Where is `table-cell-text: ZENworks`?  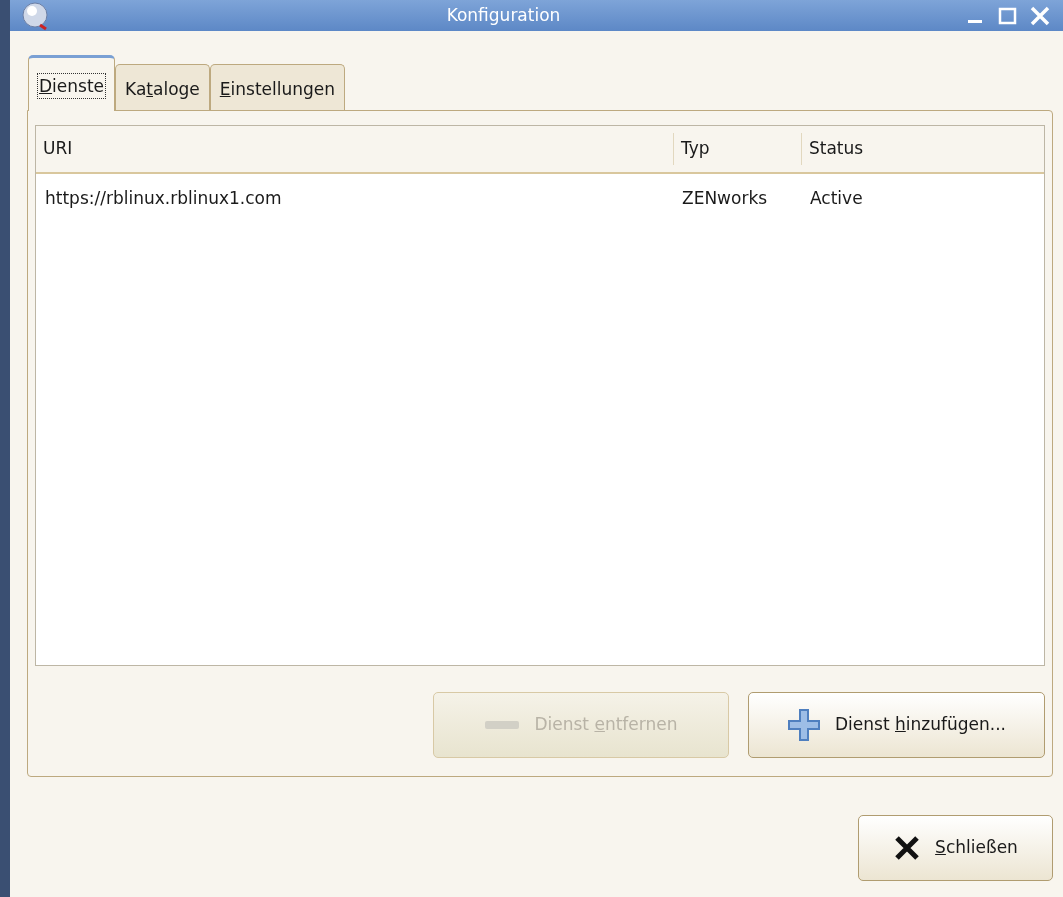 table-cell-text: ZENworks is located at coordinates (725, 199).